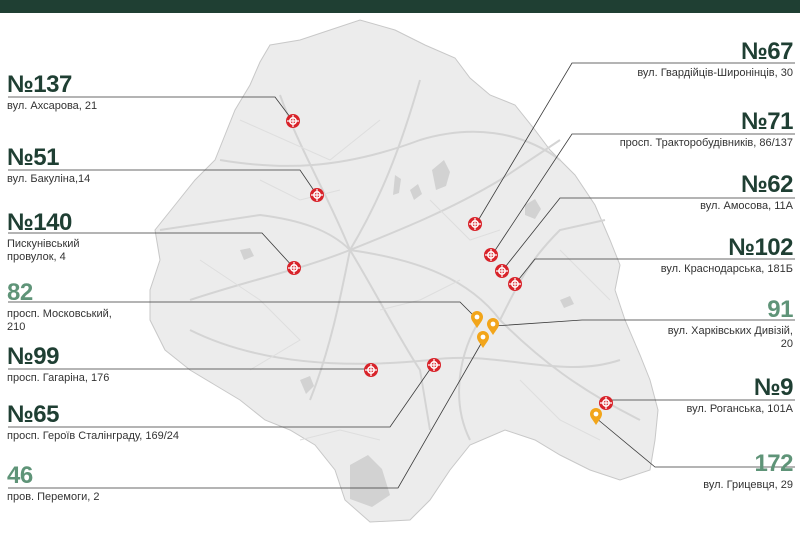  I want to click on label-137: №137 вул. Ахсарова, 21, so click(52, 93).